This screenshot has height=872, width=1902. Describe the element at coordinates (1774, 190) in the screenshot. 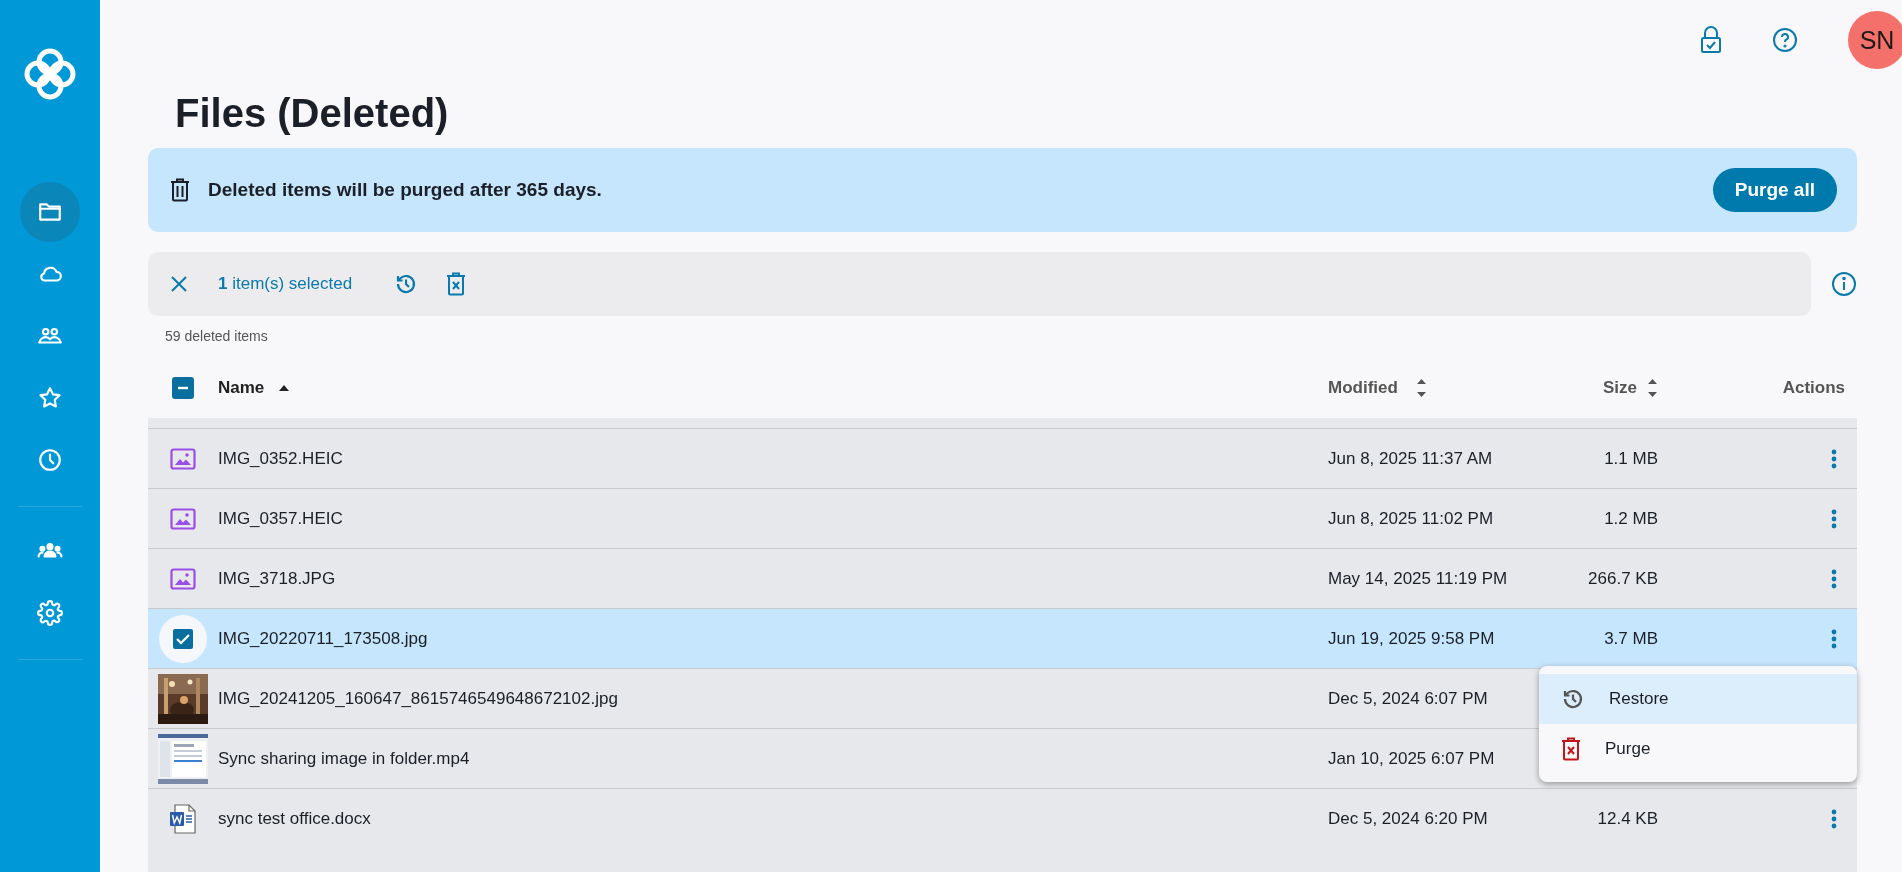

I see `purge-all-button: Purge all` at that location.